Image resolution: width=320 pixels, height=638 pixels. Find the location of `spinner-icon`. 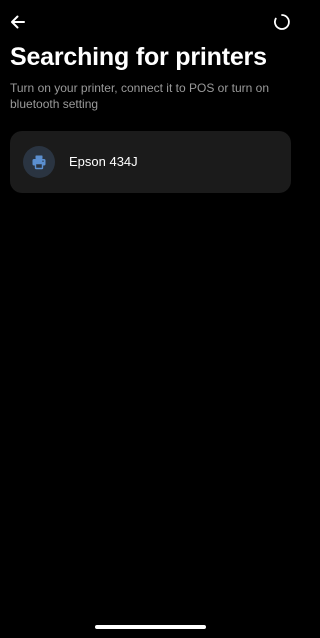

spinner-icon is located at coordinates (282, 22).